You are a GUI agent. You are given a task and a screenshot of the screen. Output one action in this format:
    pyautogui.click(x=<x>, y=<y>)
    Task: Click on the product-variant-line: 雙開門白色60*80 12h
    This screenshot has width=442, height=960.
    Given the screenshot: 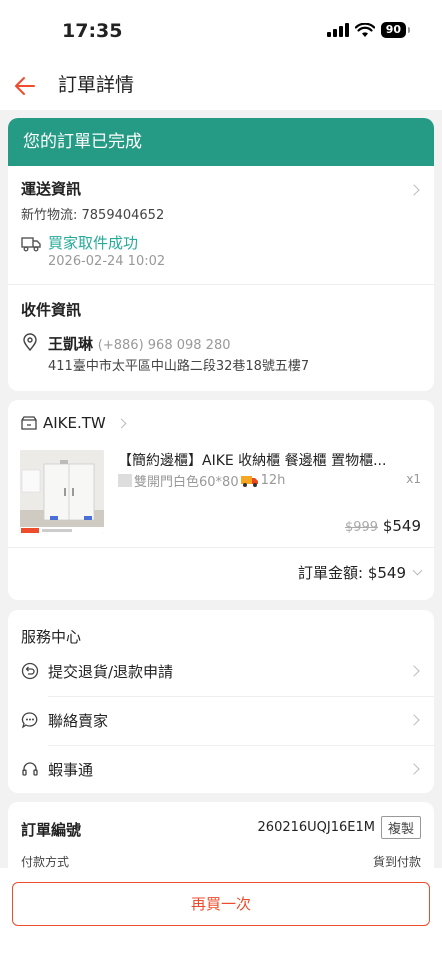 What is the action you would take?
    pyautogui.click(x=201, y=480)
    